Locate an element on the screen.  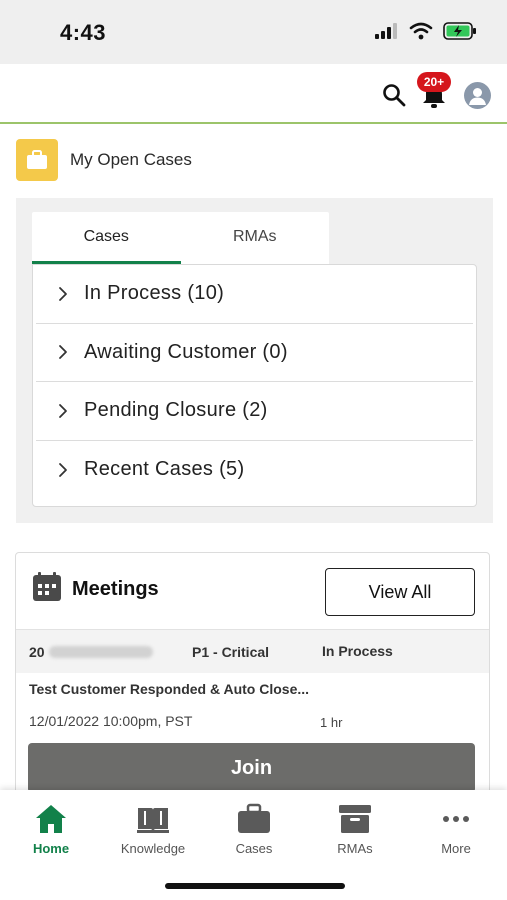
app-header: 20+ is located at coordinates (253, 94).